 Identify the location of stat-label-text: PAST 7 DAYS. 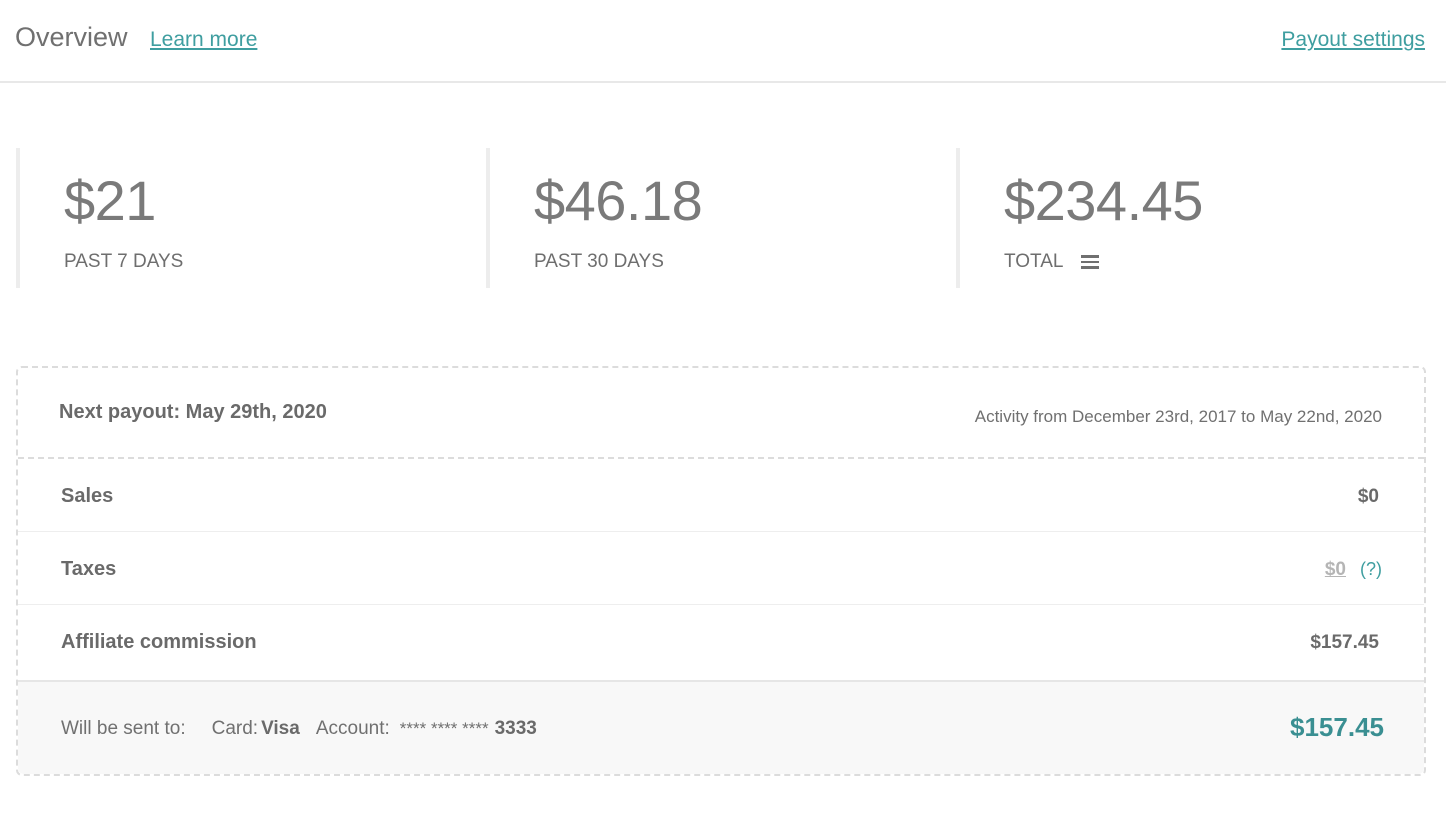
(124, 261).